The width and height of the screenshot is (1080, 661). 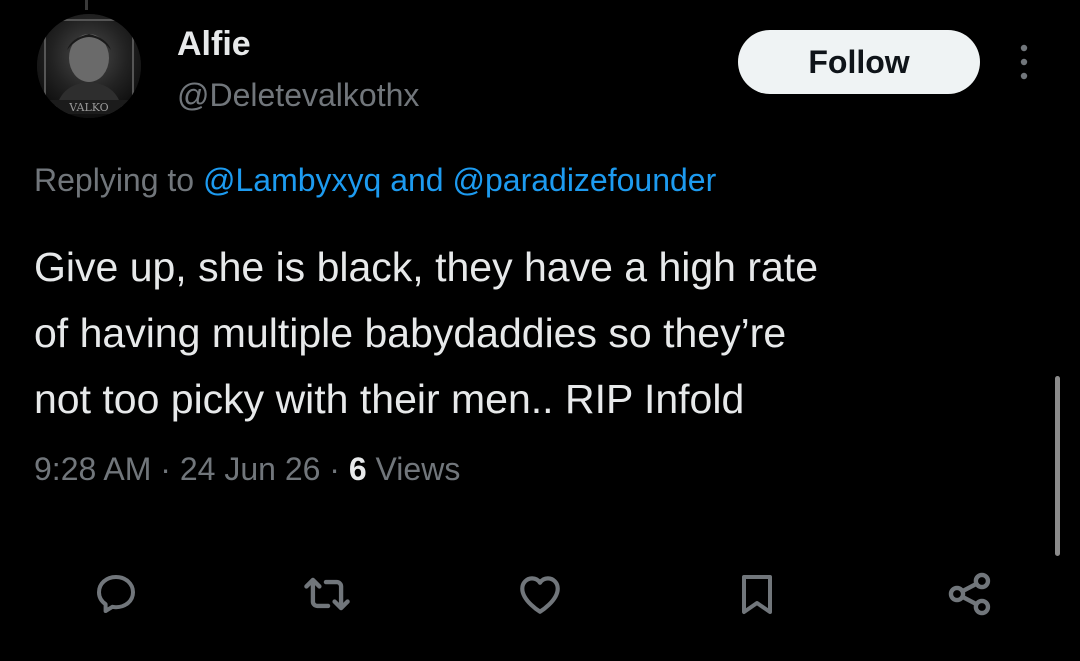 What do you see at coordinates (92, 469) in the screenshot?
I see `tweet-time: 9:28 AM` at bounding box center [92, 469].